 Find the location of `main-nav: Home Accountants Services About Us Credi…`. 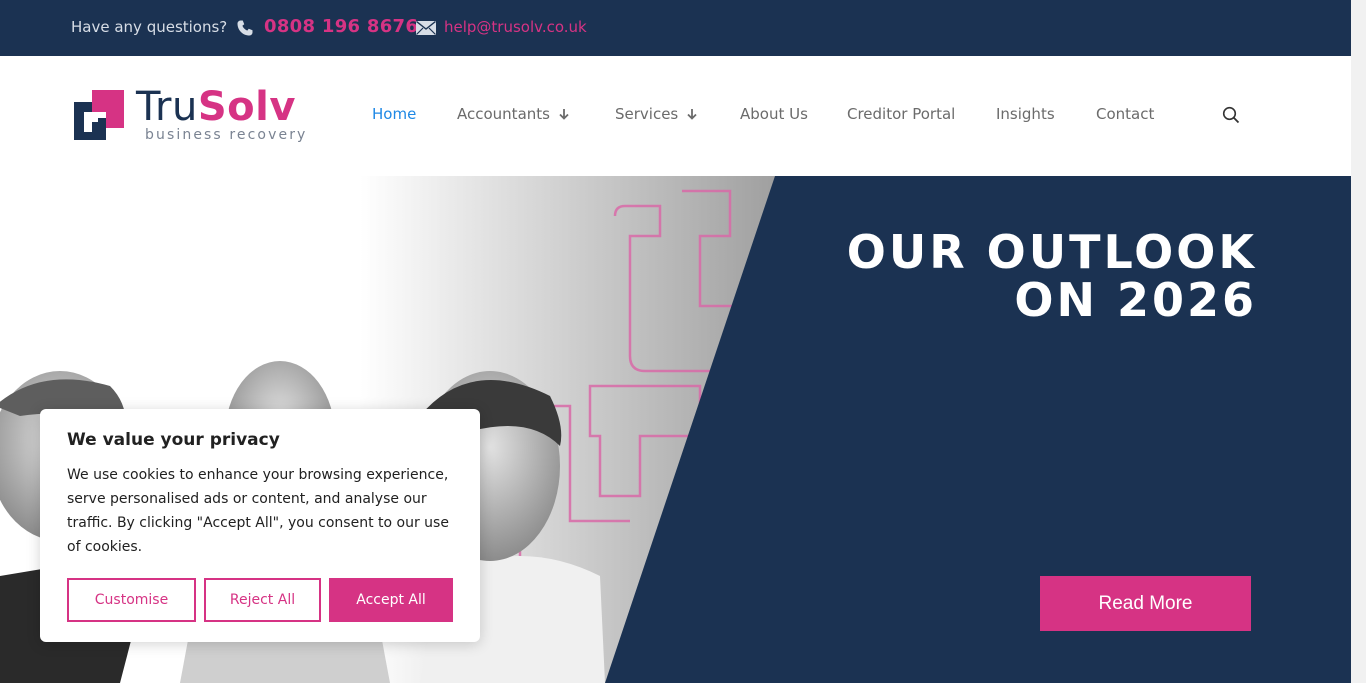

main-nav: Home Accountants Services About Us Credi… is located at coordinates (675, 116).